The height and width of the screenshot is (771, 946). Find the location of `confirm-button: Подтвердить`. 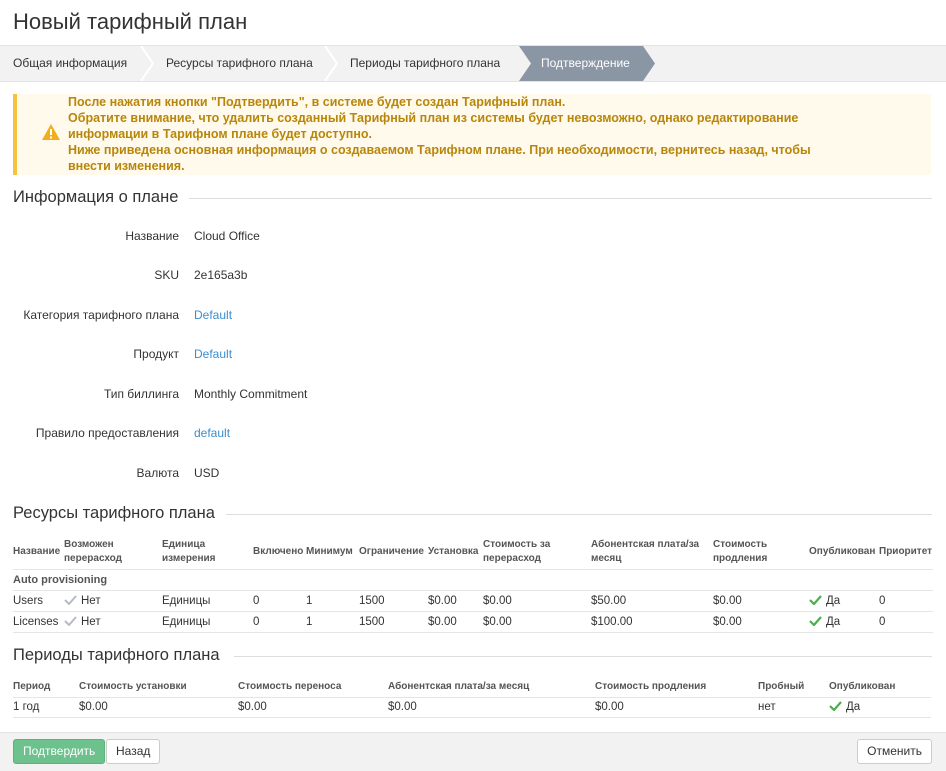

confirm-button: Подтвердить is located at coordinates (59, 751).